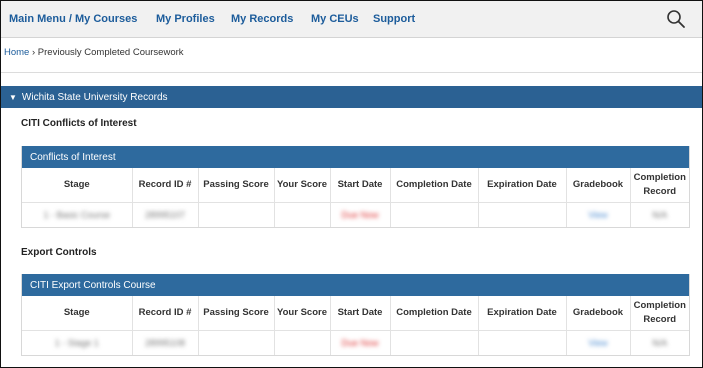 This screenshot has height=368, width=703. I want to click on stage-cell: 1 - Stage 1, so click(76, 343).